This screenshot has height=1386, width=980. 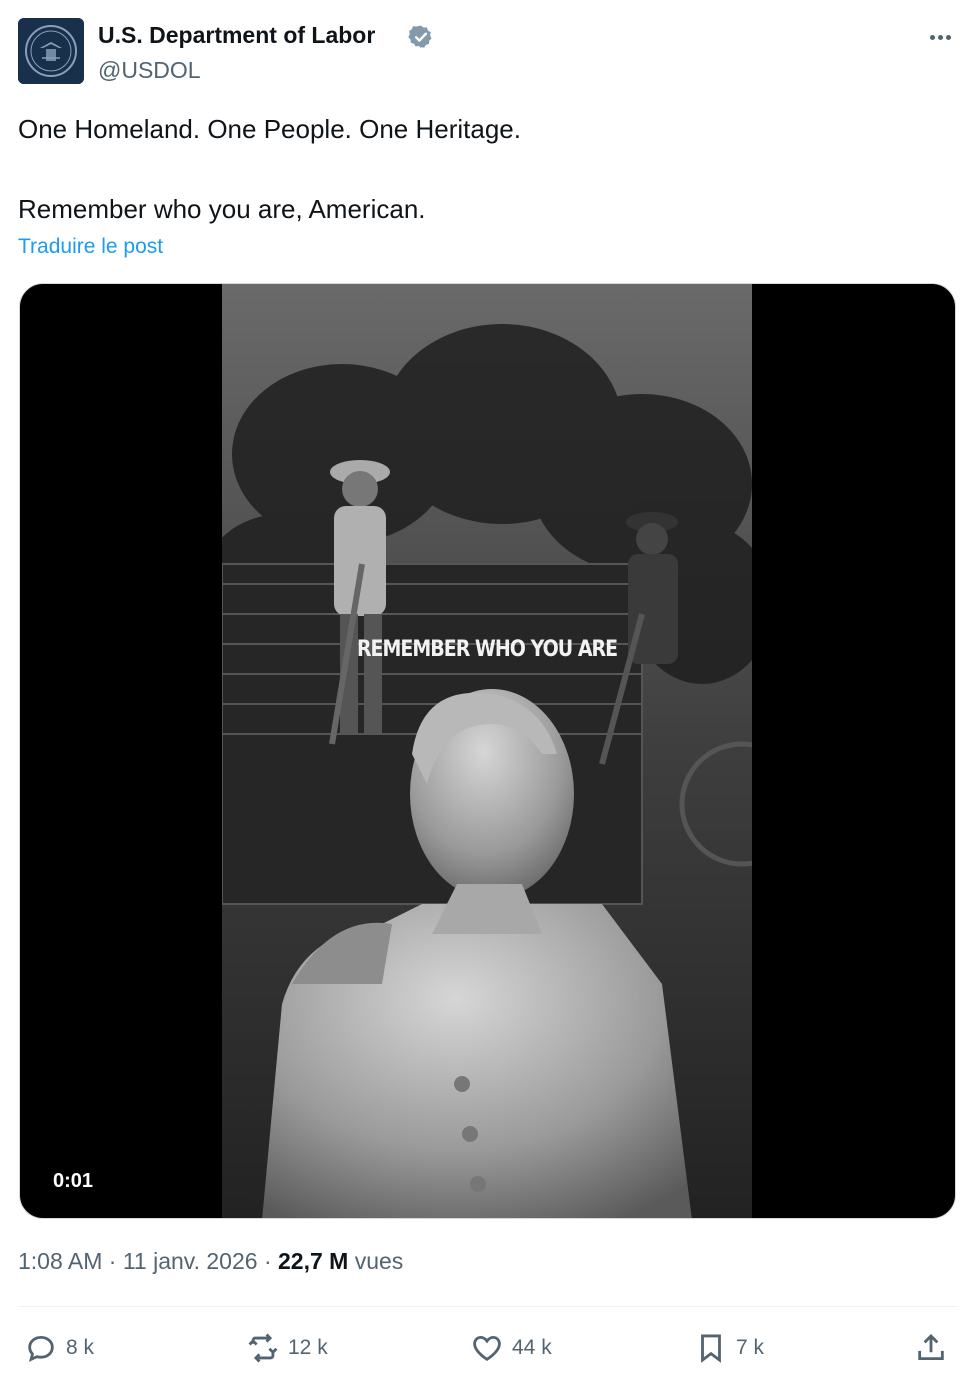 I want to click on heart-icon, so click(x=487, y=1348).